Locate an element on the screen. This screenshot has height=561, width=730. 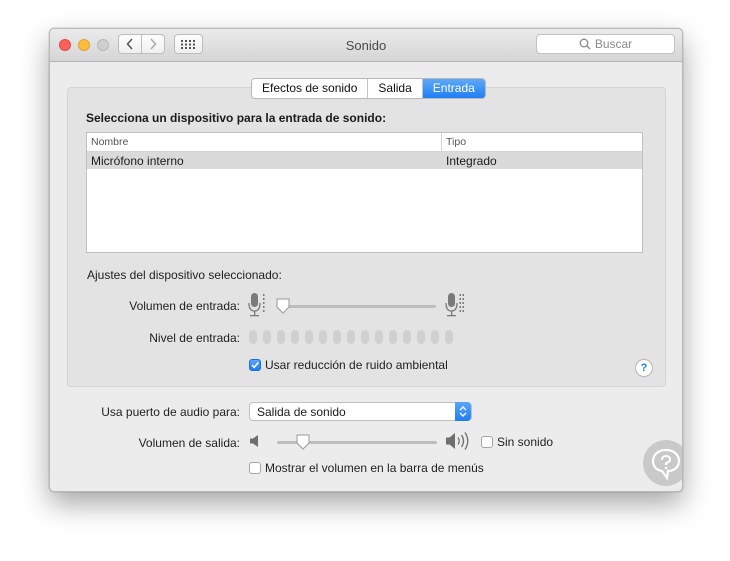
updown-chevron-icon is located at coordinates (463, 411).